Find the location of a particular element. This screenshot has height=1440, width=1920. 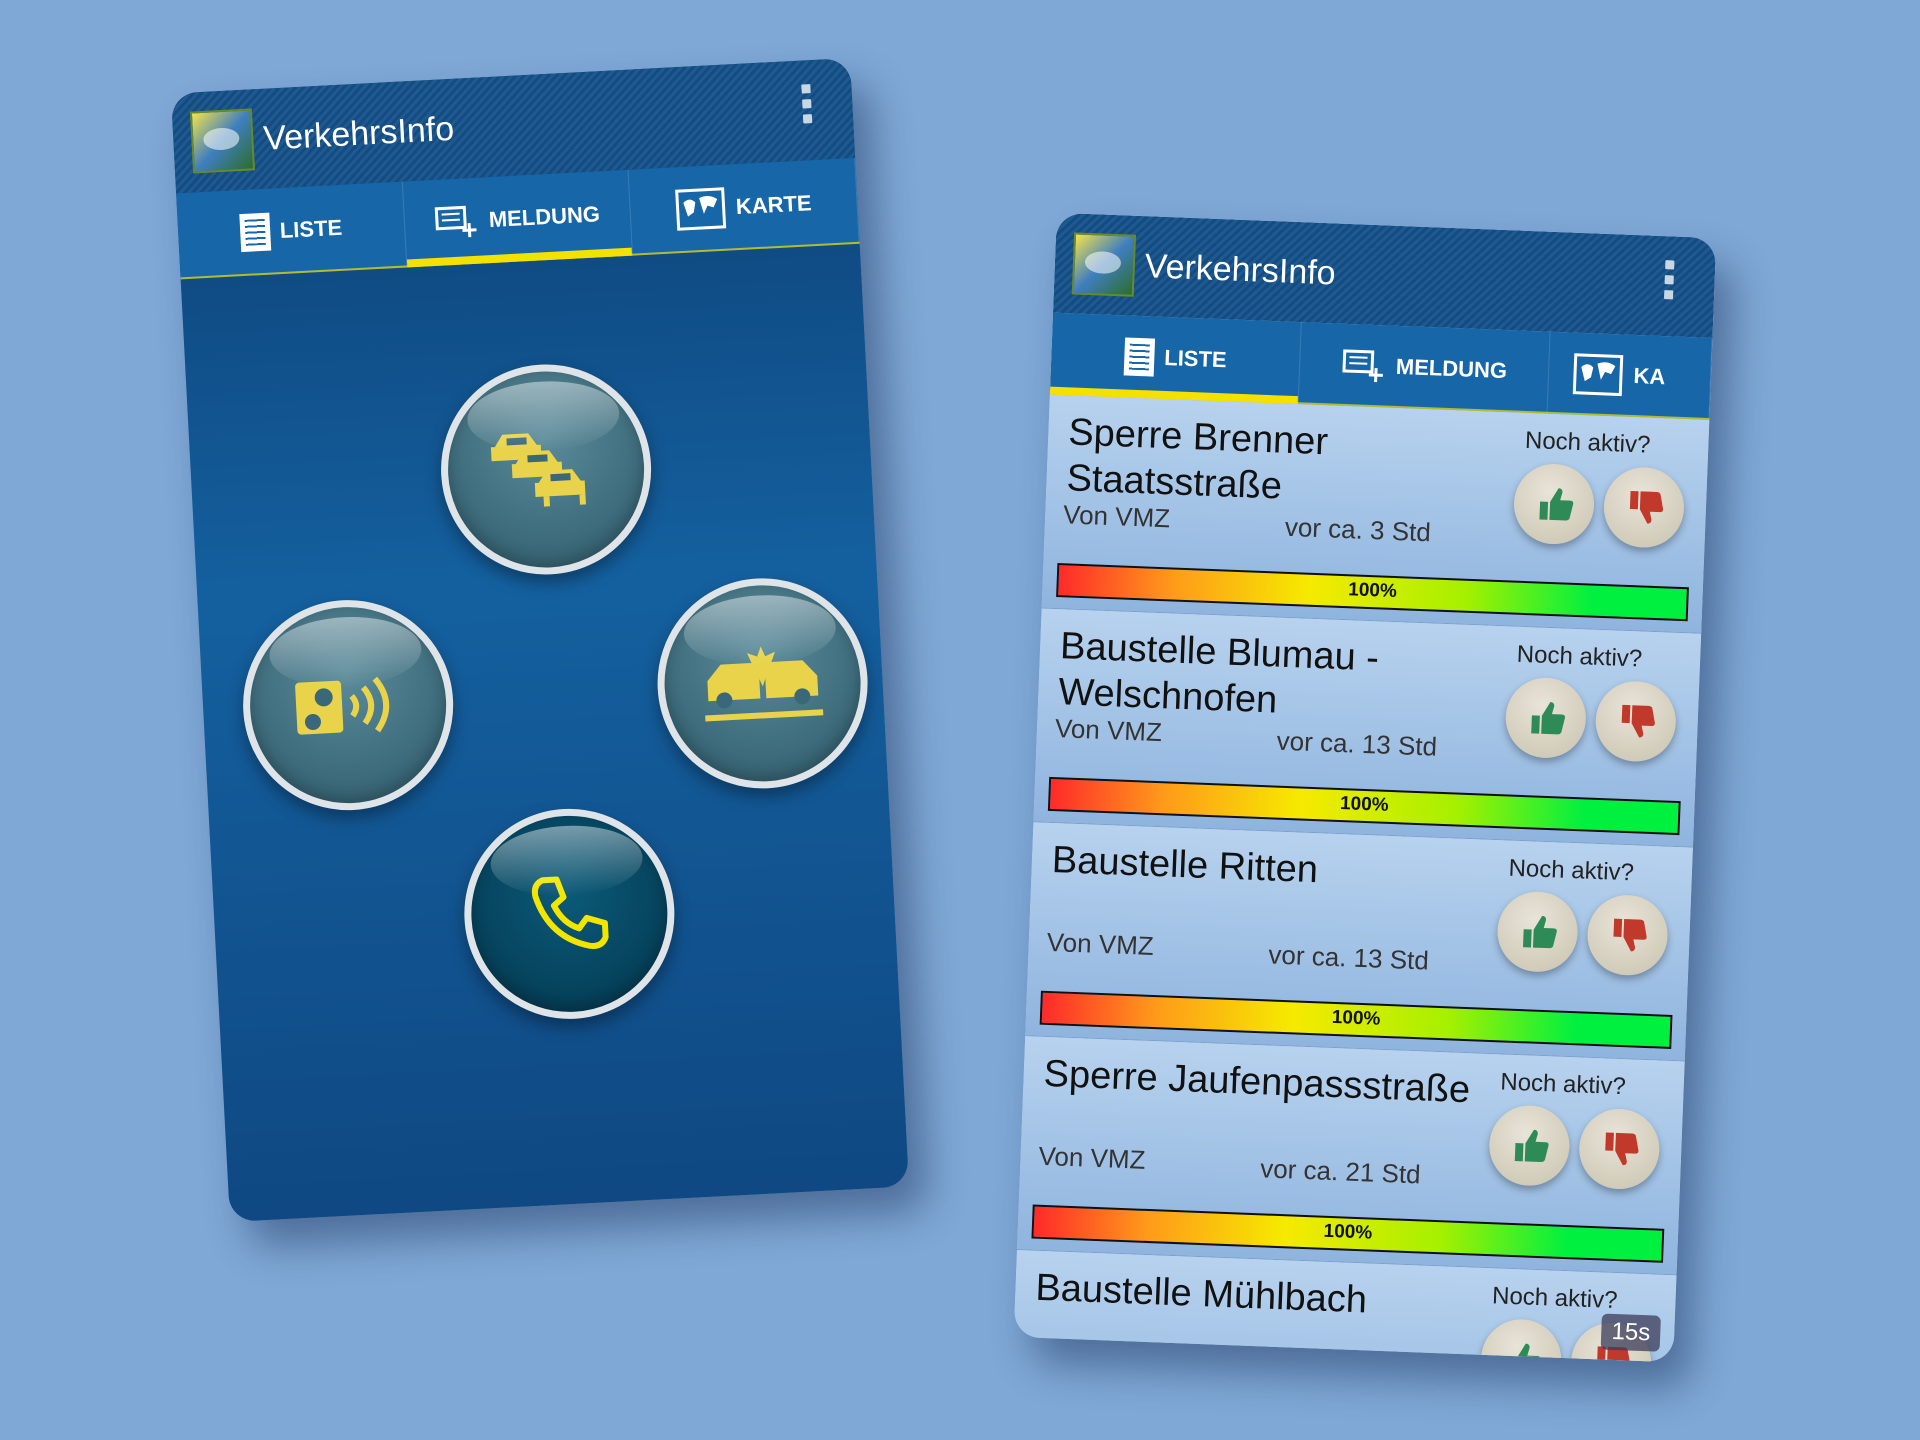

traffic-jam-button is located at coordinates (546, 469).